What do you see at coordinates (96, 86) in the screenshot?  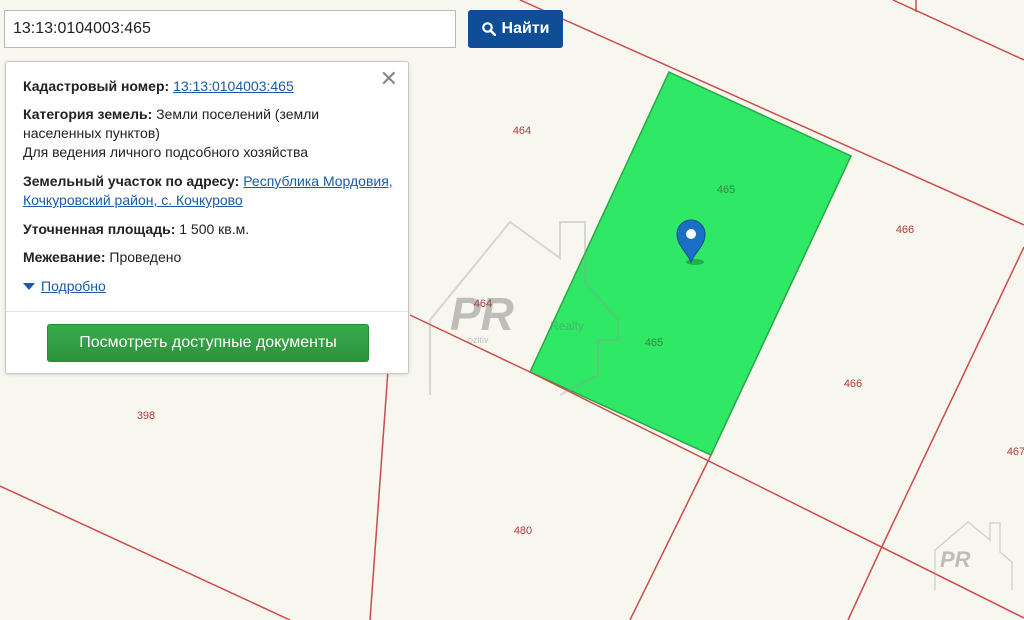 I see `cadastral-label: Кадастровый номер:` at bounding box center [96, 86].